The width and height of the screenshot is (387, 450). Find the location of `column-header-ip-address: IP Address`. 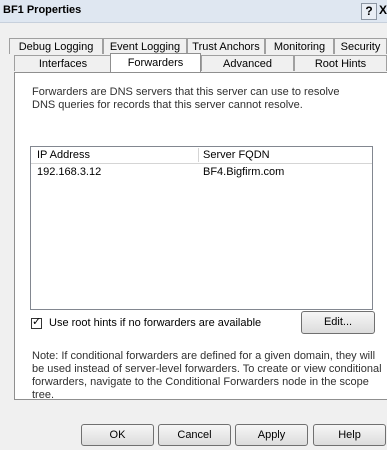

column-header-ip-address: IP Address is located at coordinates (119, 156).